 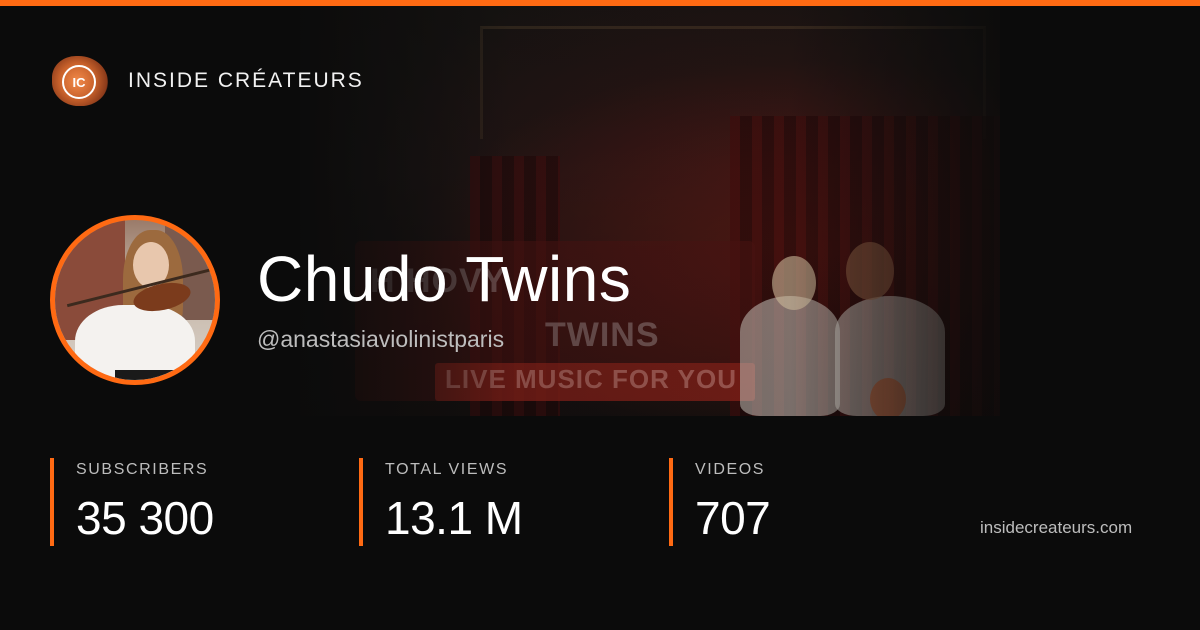 I want to click on banner-performer-right-head, so click(x=870, y=271).